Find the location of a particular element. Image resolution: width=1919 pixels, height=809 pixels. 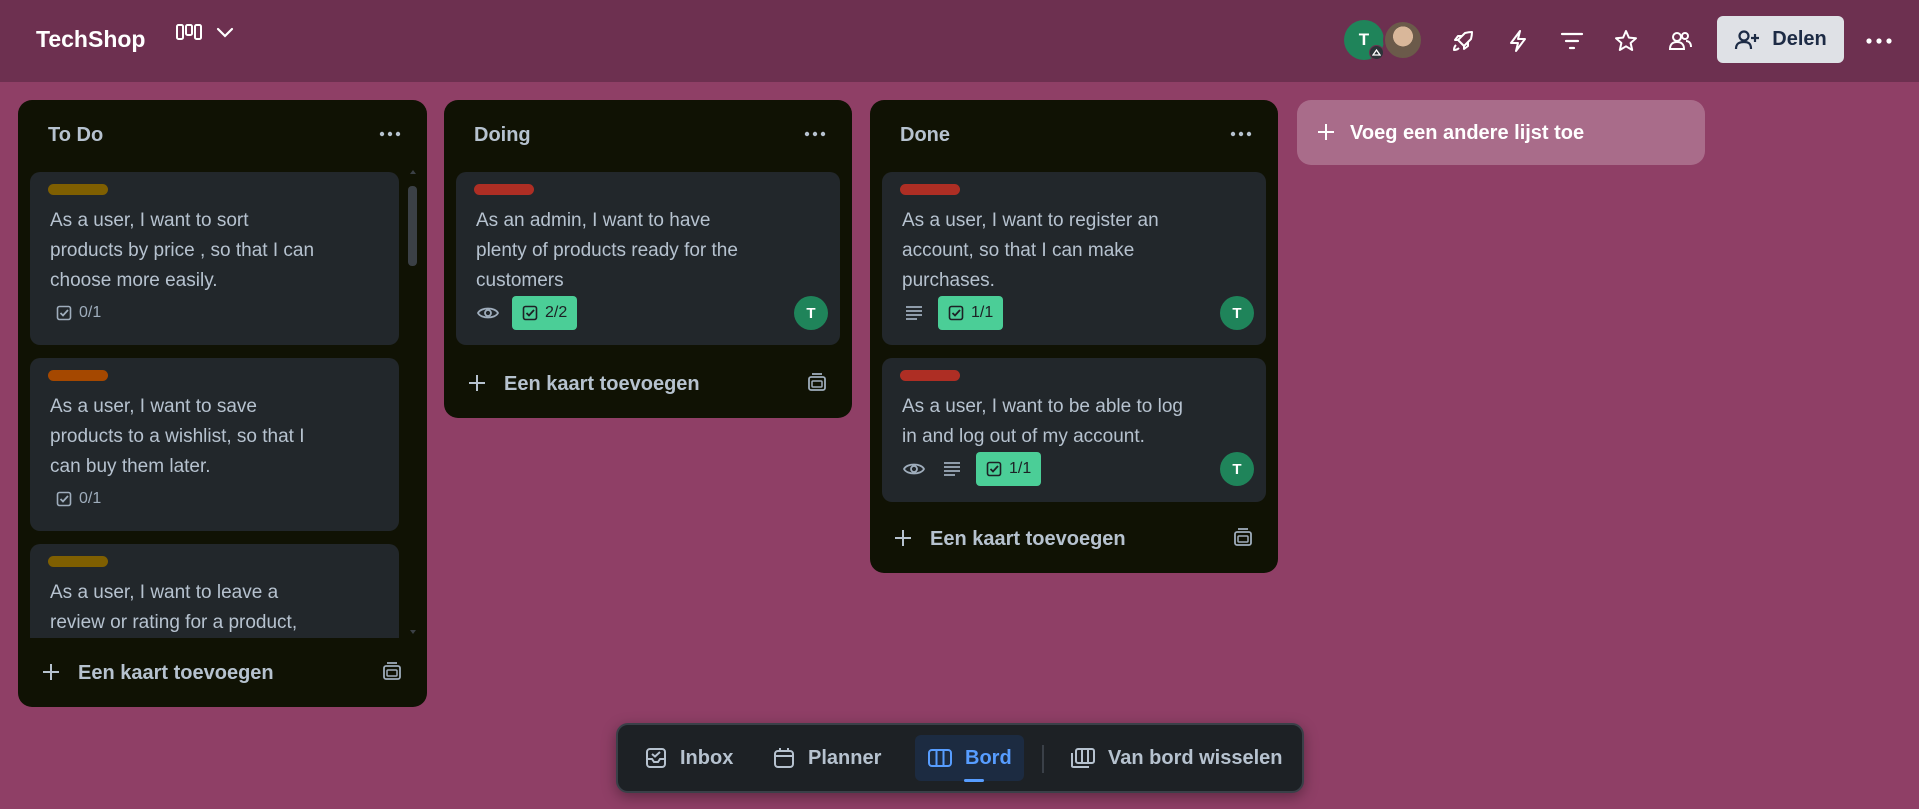

lightning-icon is located at coordinates (1518, 41).